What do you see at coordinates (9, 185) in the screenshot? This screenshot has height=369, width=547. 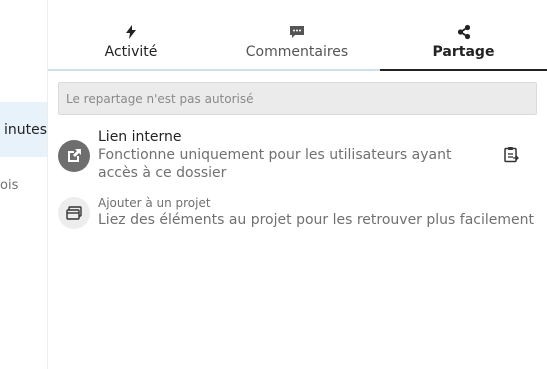 I see `file-row-modified-text: ois` at bounding box center [9, 185].